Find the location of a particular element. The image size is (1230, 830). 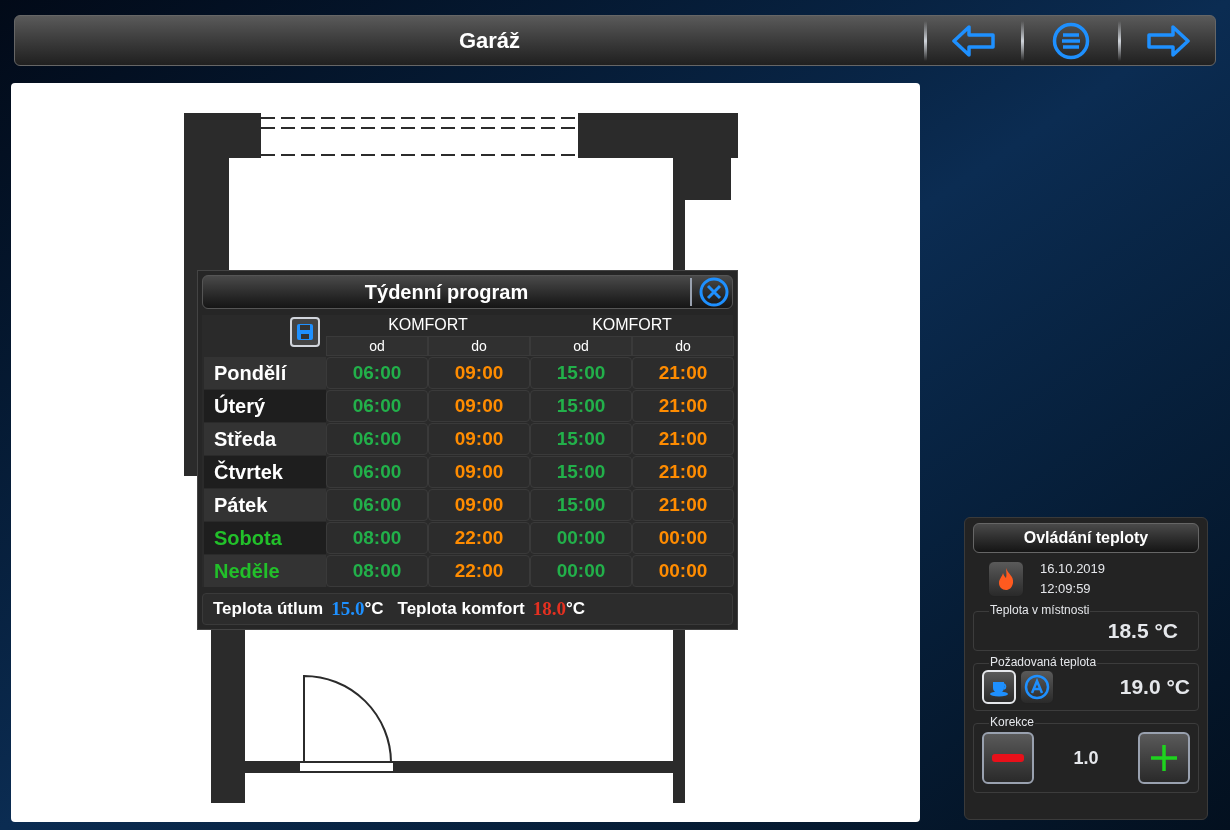

date-text: 16.10.2019 is located at coordinates (1073, 569).